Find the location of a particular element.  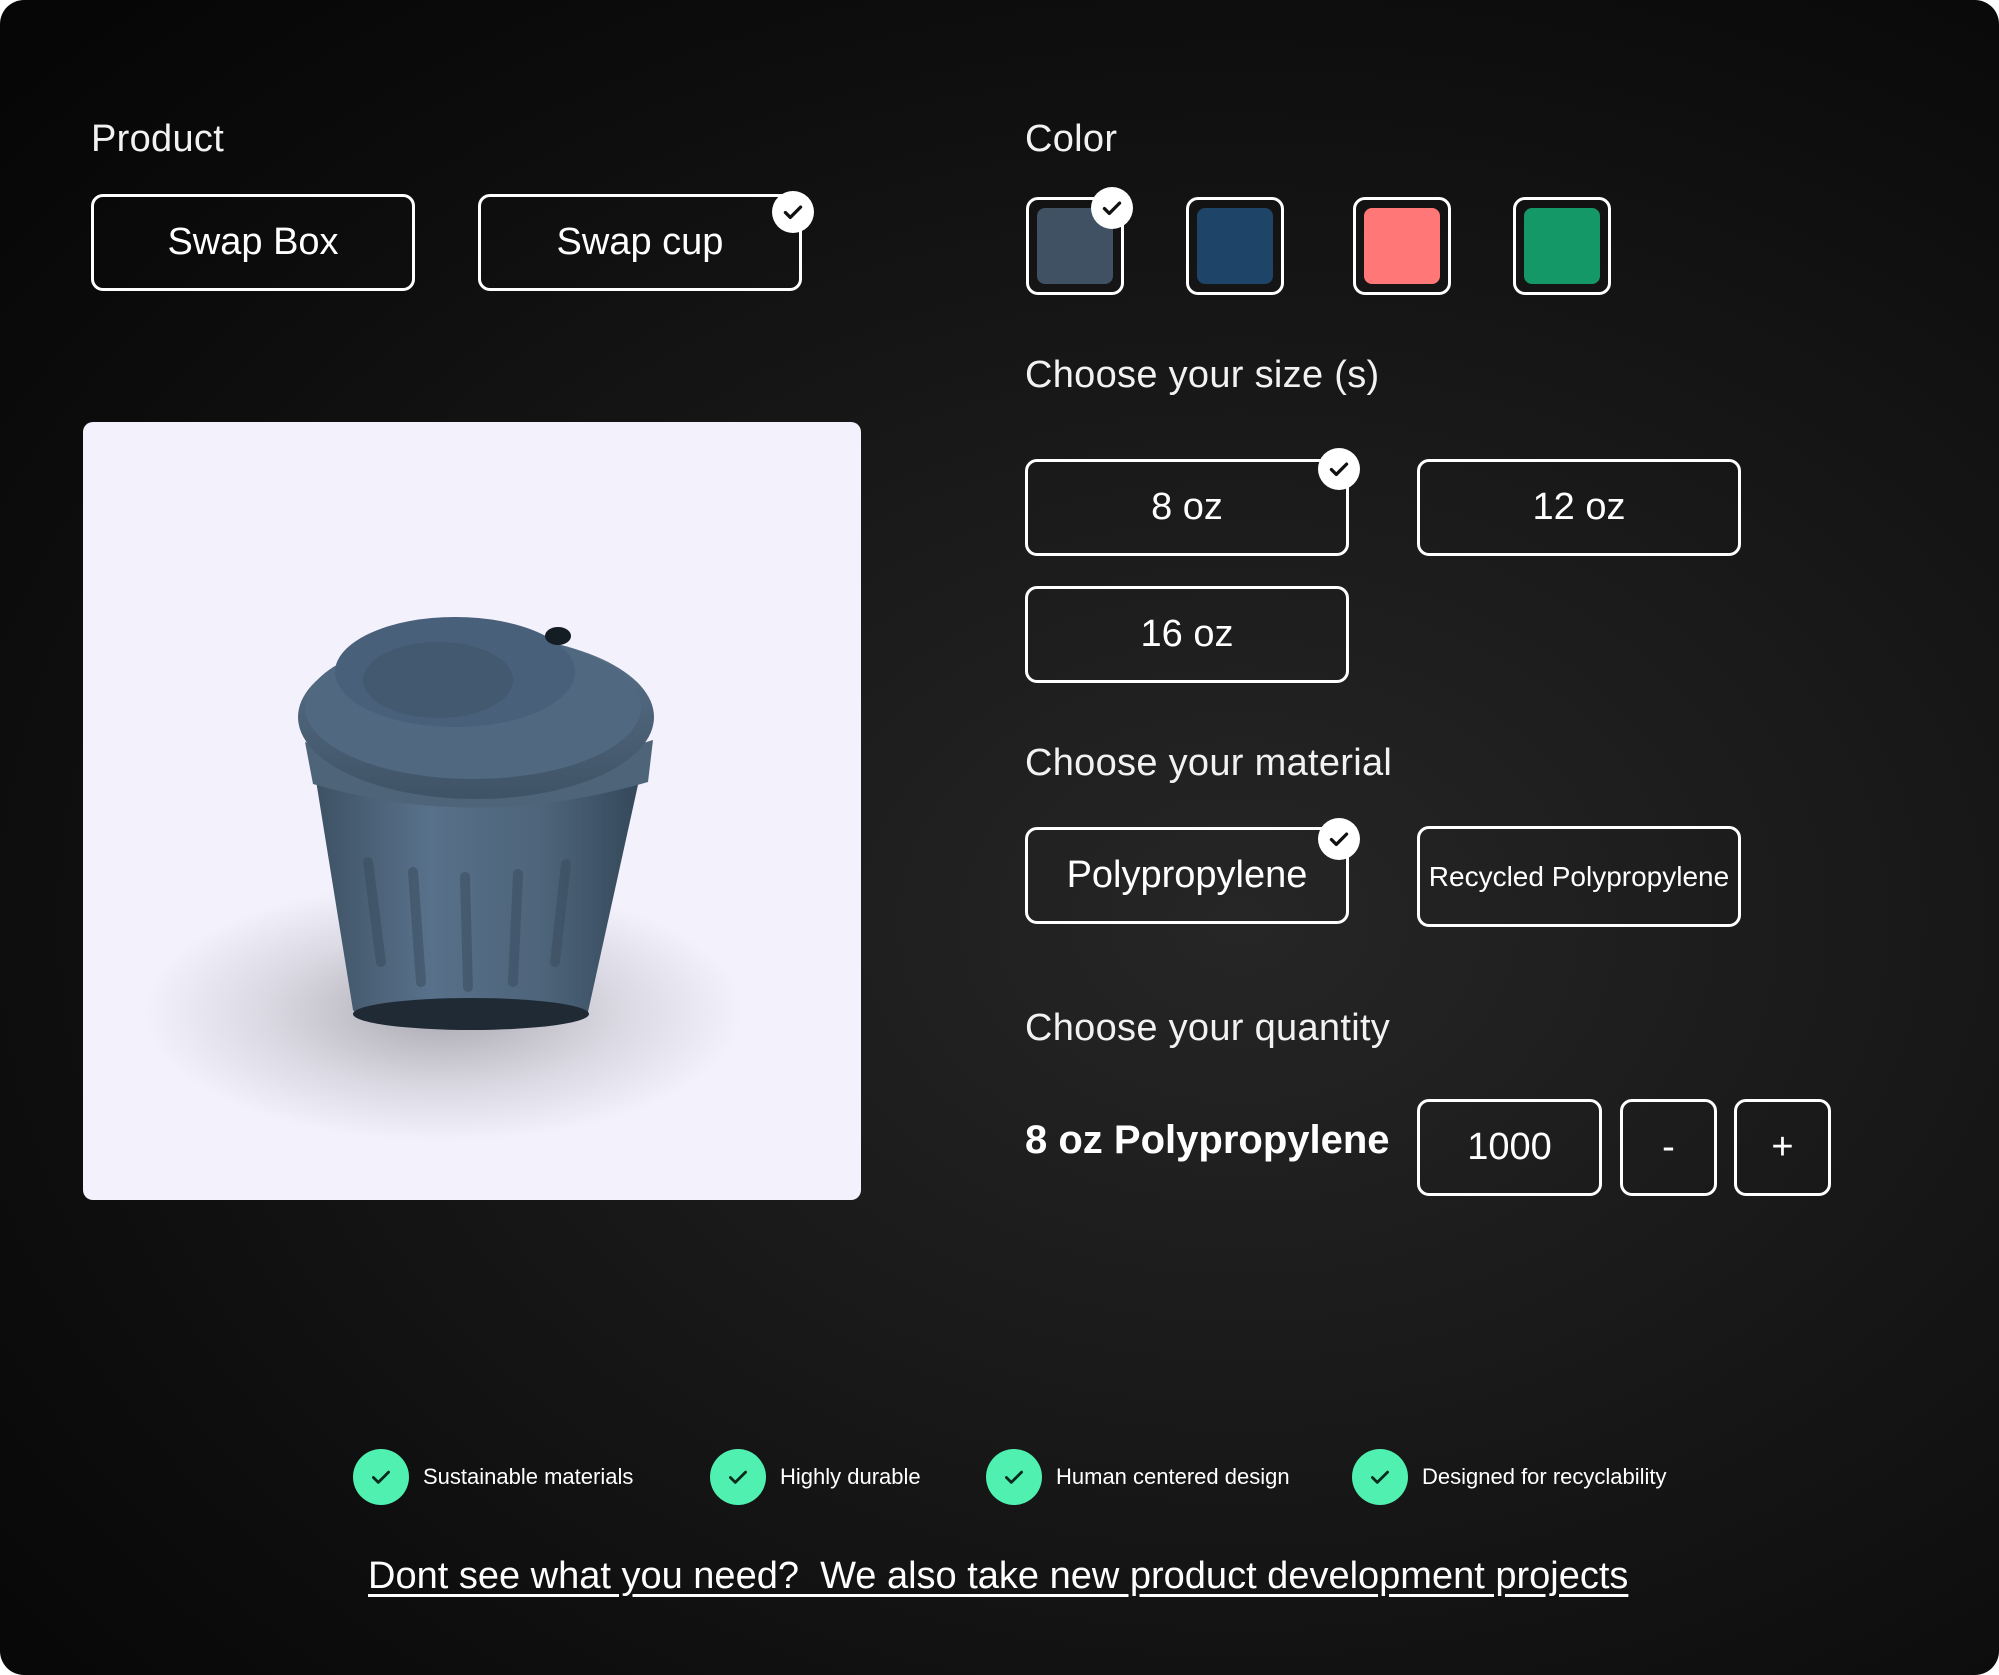

material-option-polypropylene: Polypropylene is located at coordinates (1187, 875).